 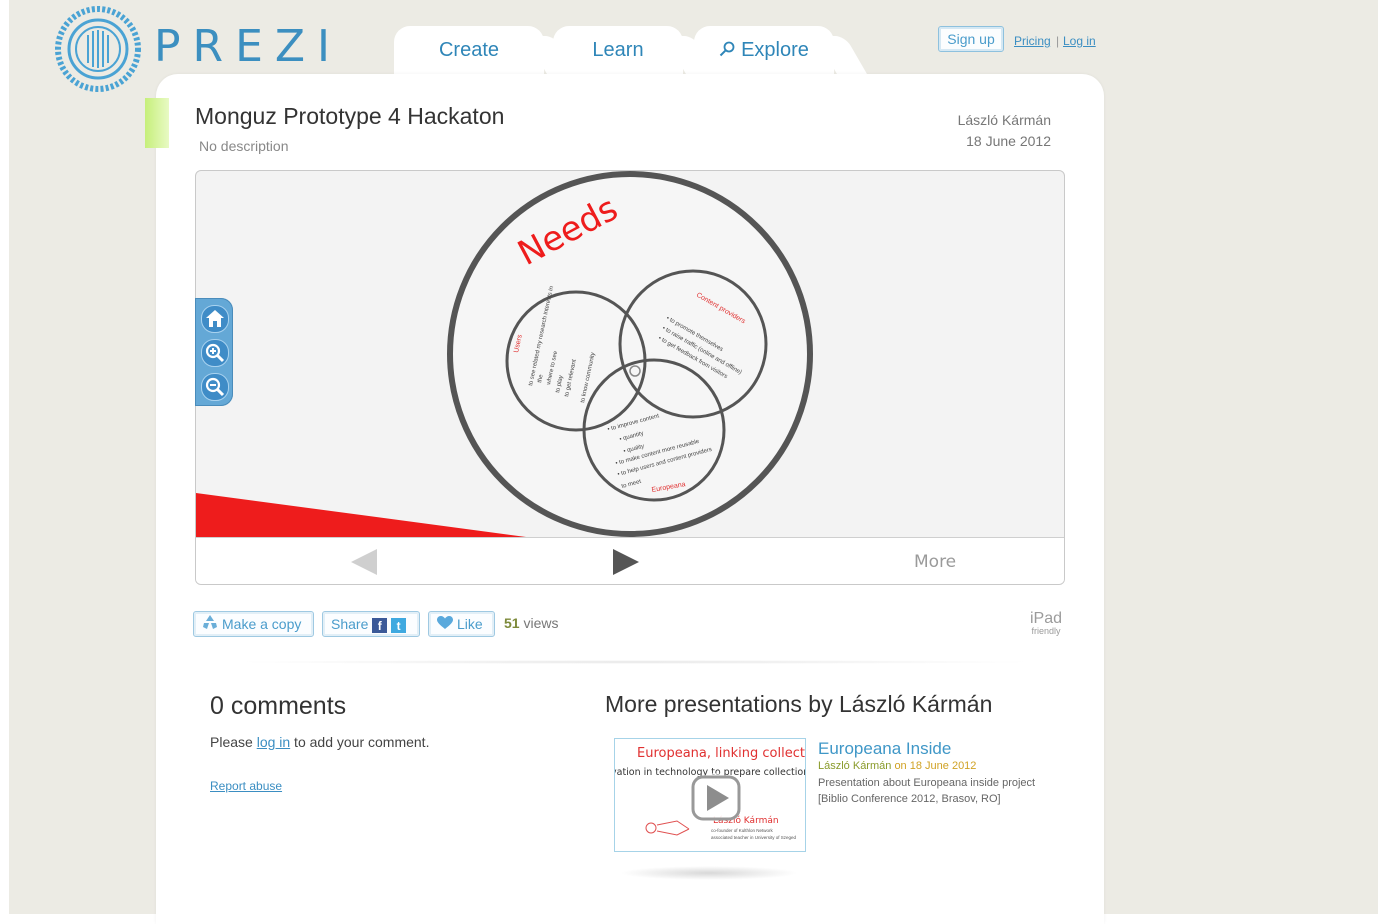 I want to click on presentation-date: 18 June 2012, so click(x=1008, y=141).